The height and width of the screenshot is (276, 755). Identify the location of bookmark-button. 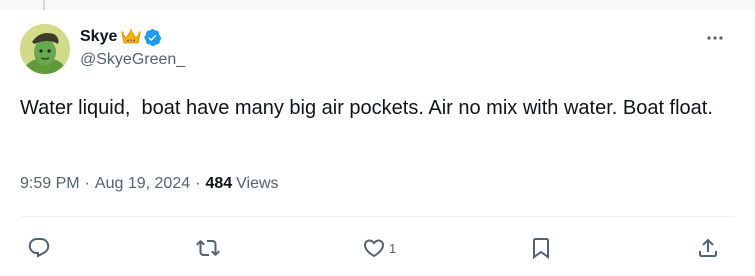
(541, 248).